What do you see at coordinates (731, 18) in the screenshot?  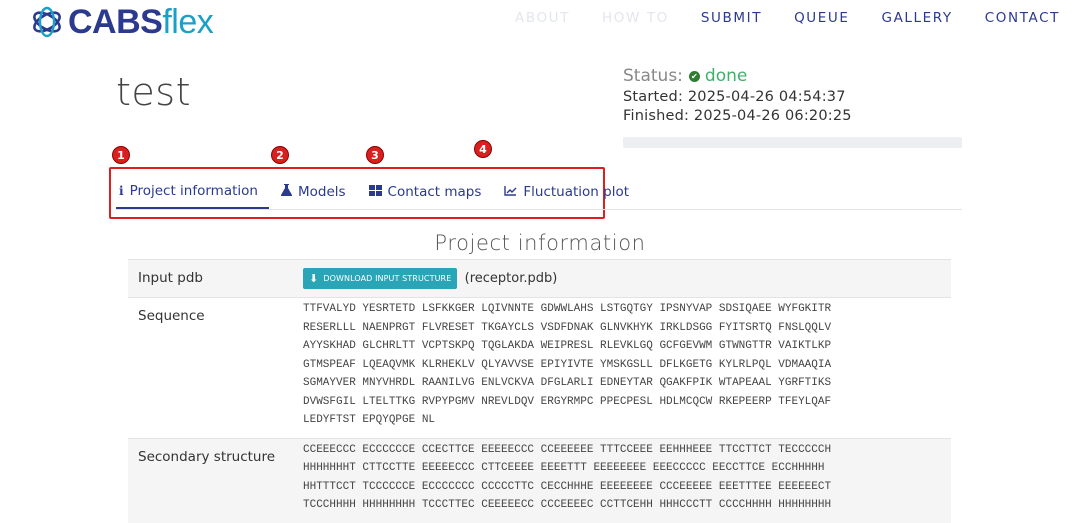 I see `nav-submit: SUBMIT` at bounding box center [731, 18].